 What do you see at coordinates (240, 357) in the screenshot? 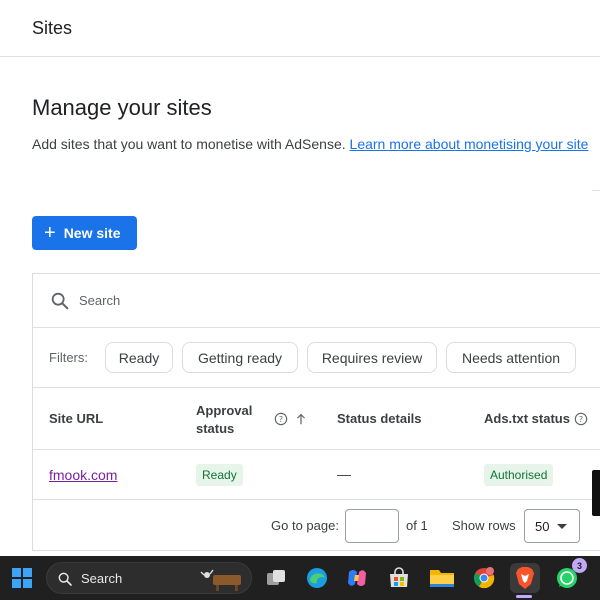
I see `filter-chip-getting-ready: Getting ready` at bounding box center [240, 357].